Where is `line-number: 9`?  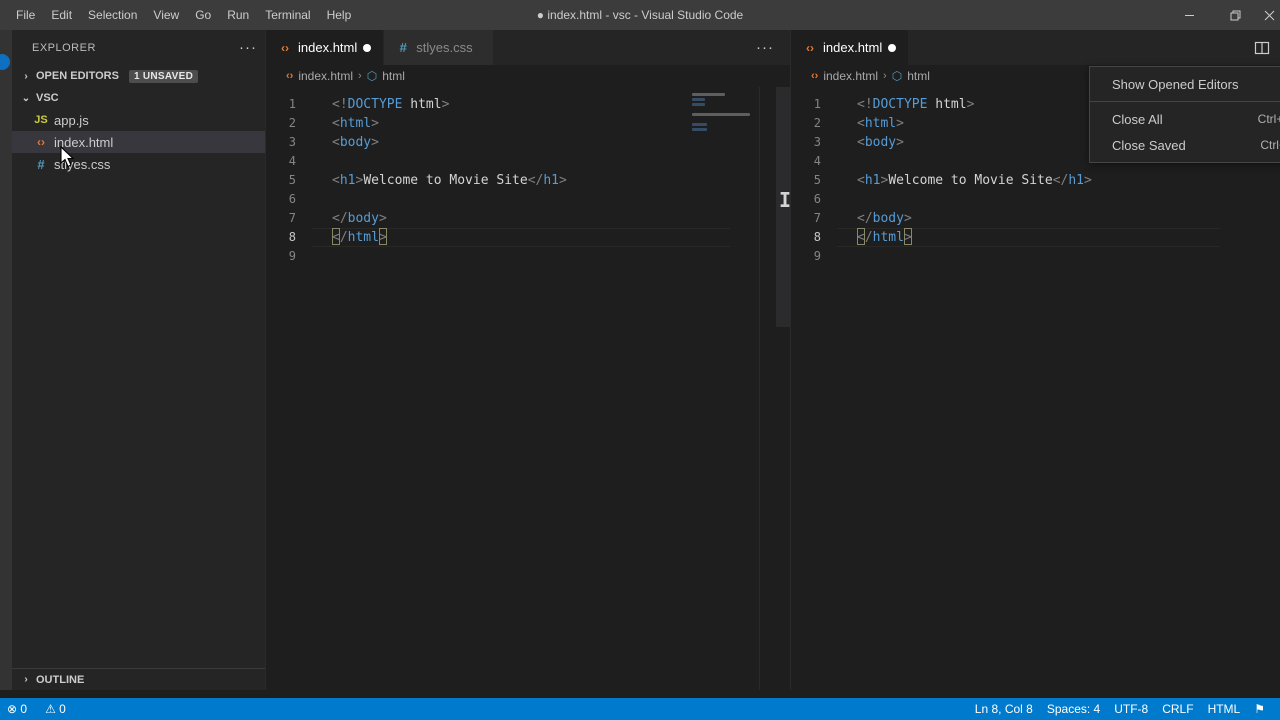 line-number: 9 is located at coordinates (817, 256).